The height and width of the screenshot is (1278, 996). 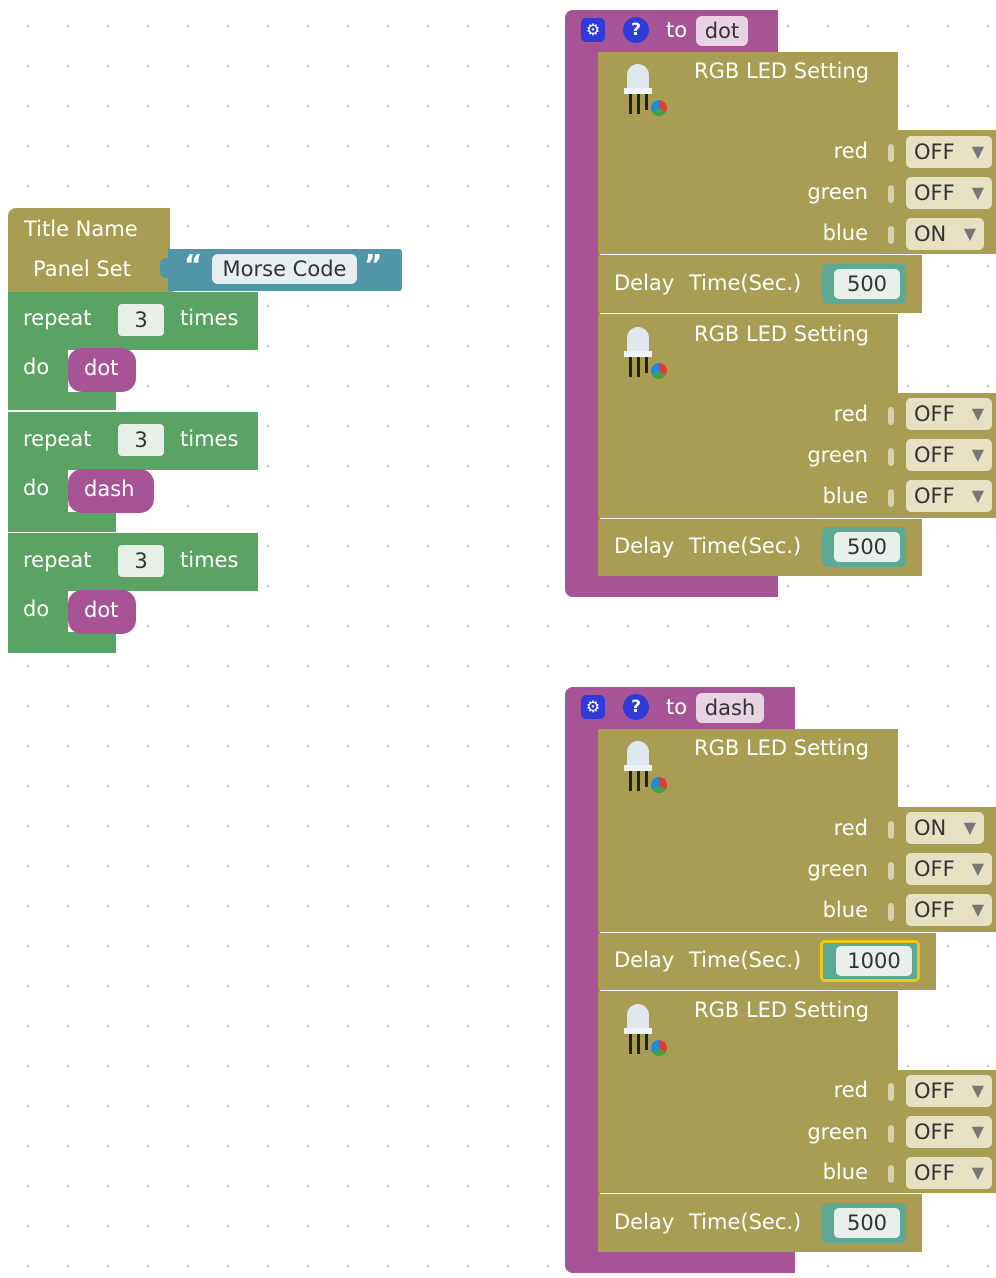 I want to click on string-block-connector, so click(x=166, y=268).